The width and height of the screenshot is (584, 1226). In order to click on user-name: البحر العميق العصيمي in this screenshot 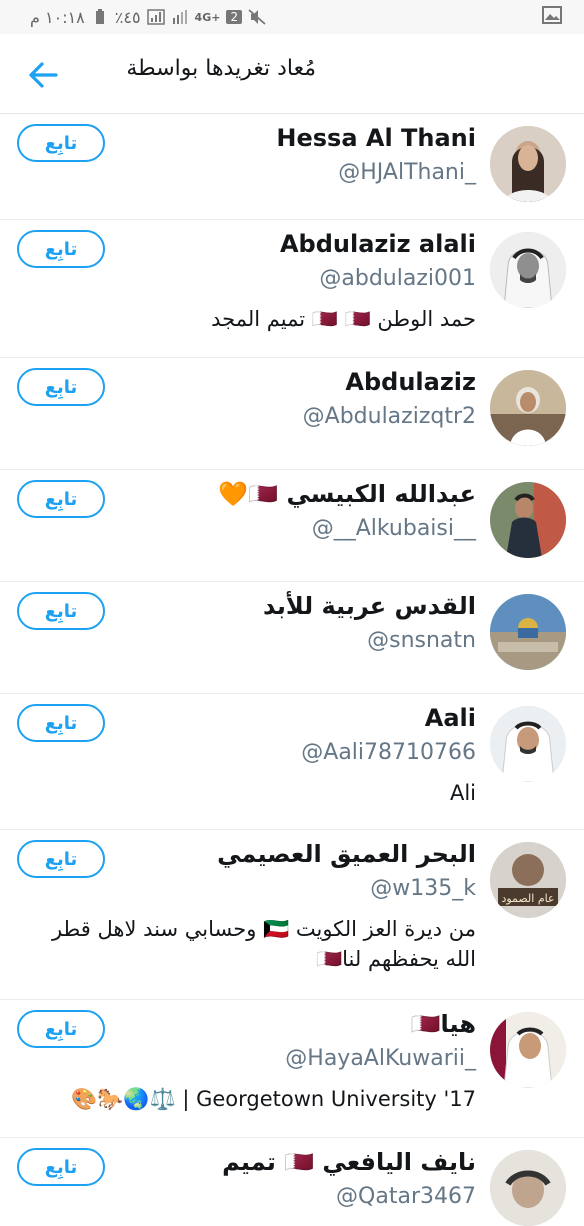, I will do `click(346, 854)`.